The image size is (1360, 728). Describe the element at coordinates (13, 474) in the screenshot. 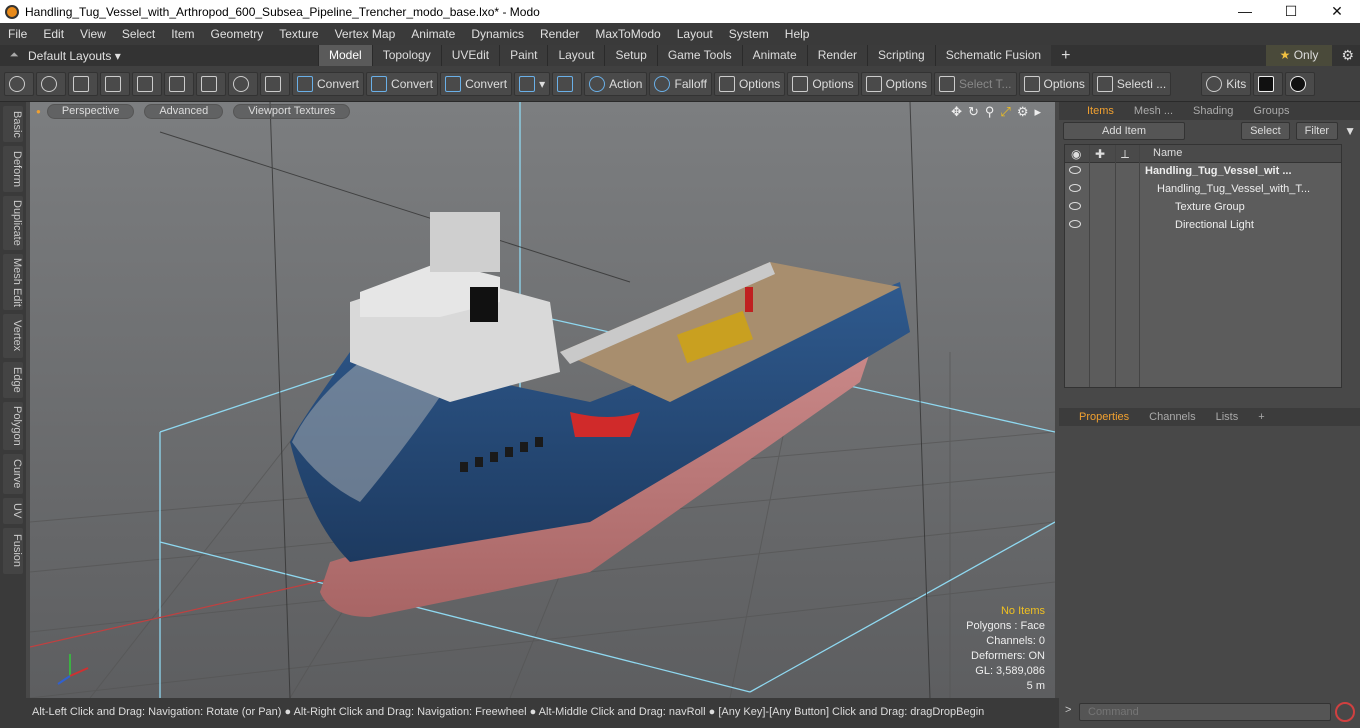

I see `vtab-curve: Curve` at that location.